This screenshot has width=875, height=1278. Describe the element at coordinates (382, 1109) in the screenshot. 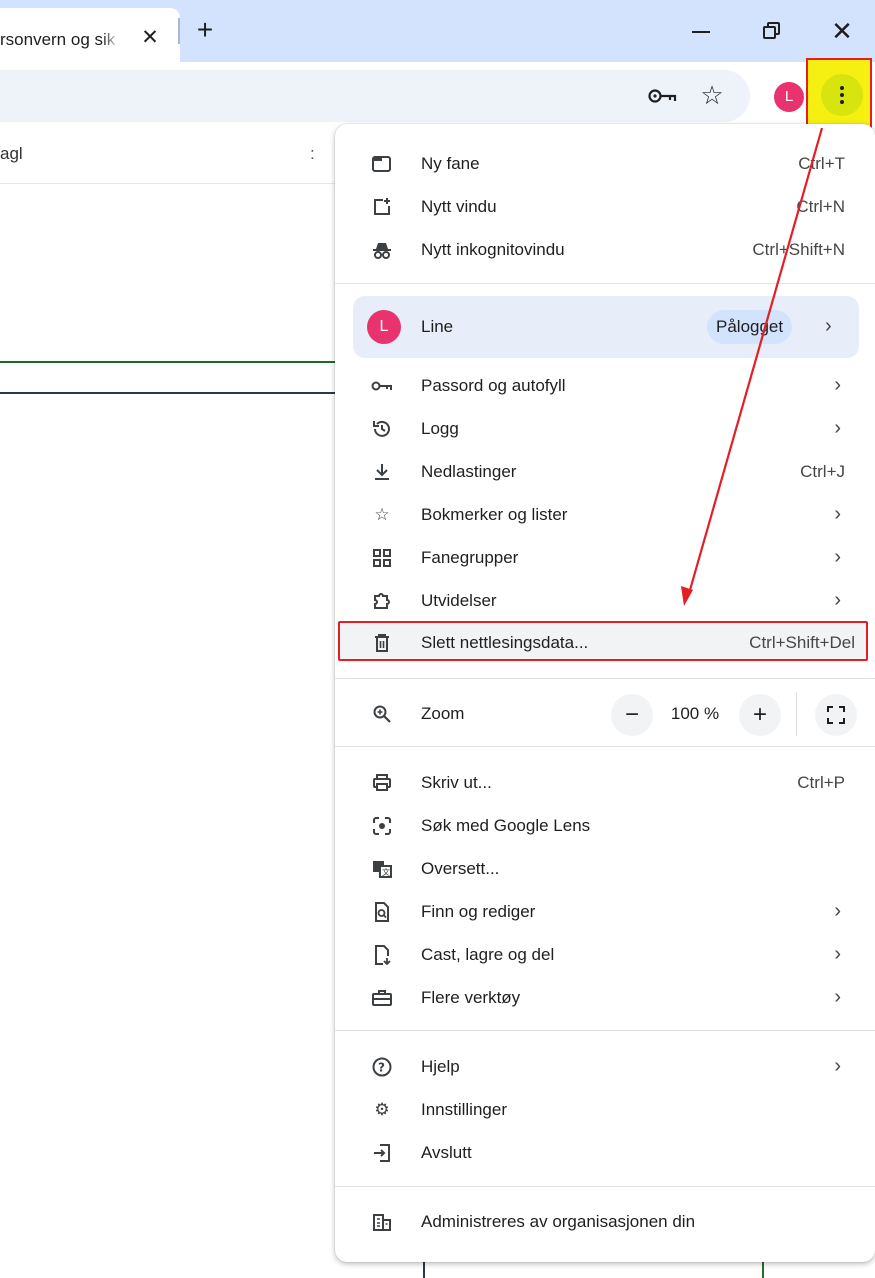

I see `gear-icon: ⚙` at that location.